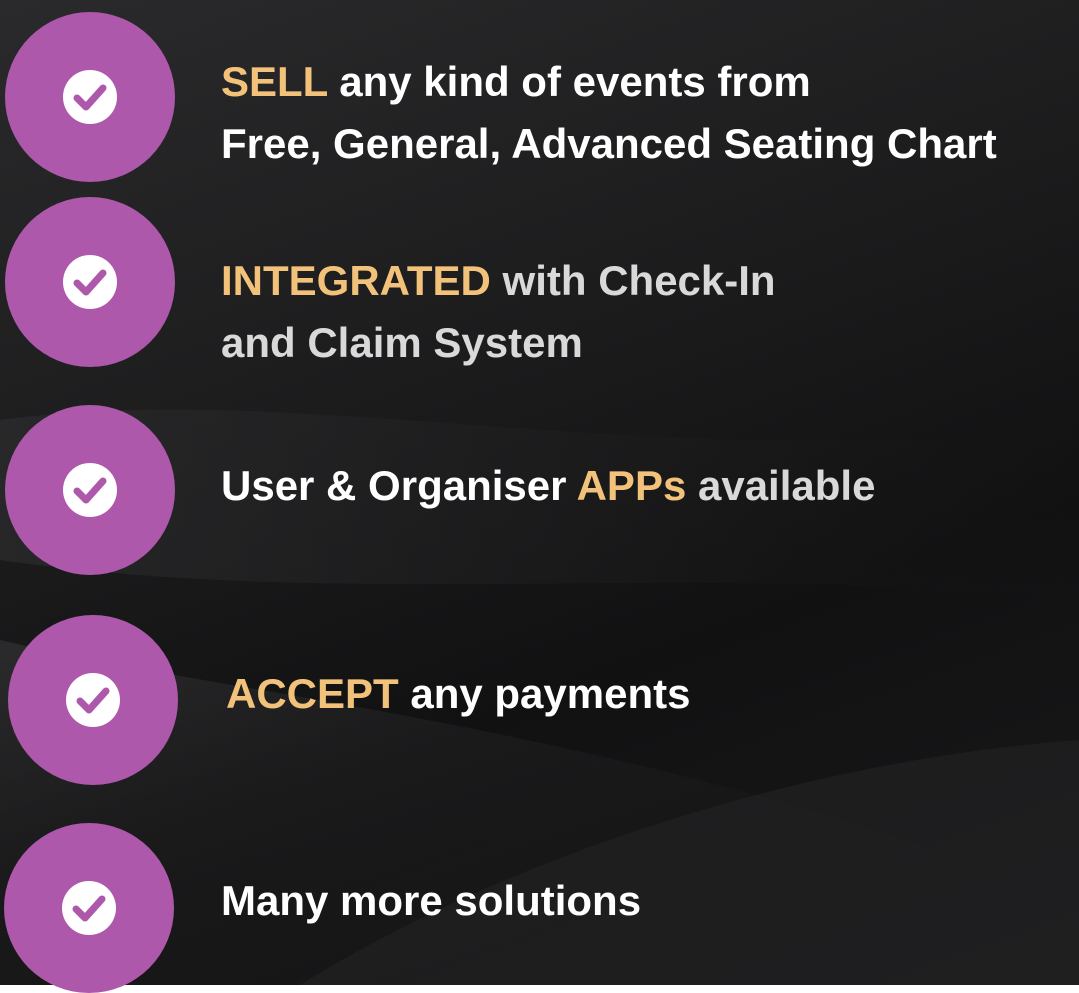 This screenshot has height=993, width=1079. What do you see at coordinates (609, 143) in the screenshot?
I see `feature-line-2: Free, General, Advanced Seating Chart` at bounding box center [609, 143].